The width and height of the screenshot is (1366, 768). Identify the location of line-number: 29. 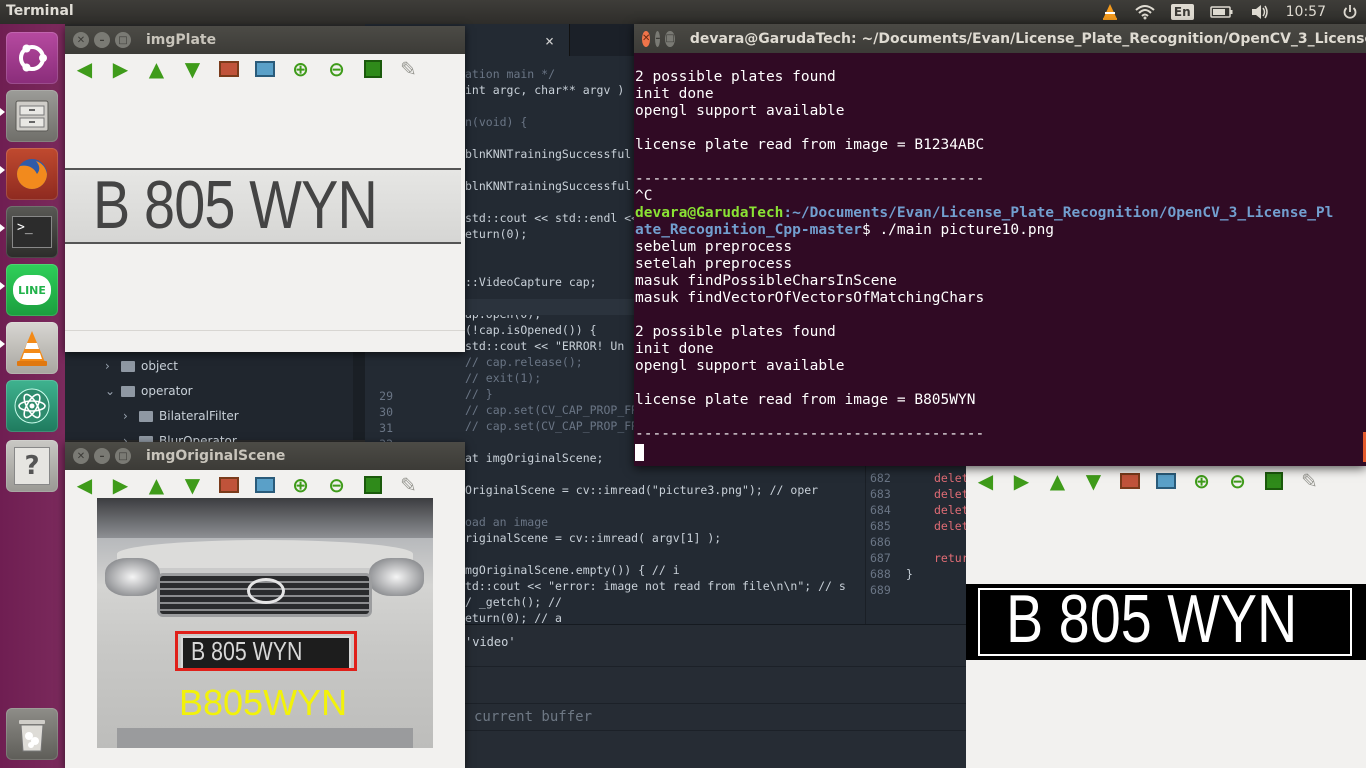
(386, 396).